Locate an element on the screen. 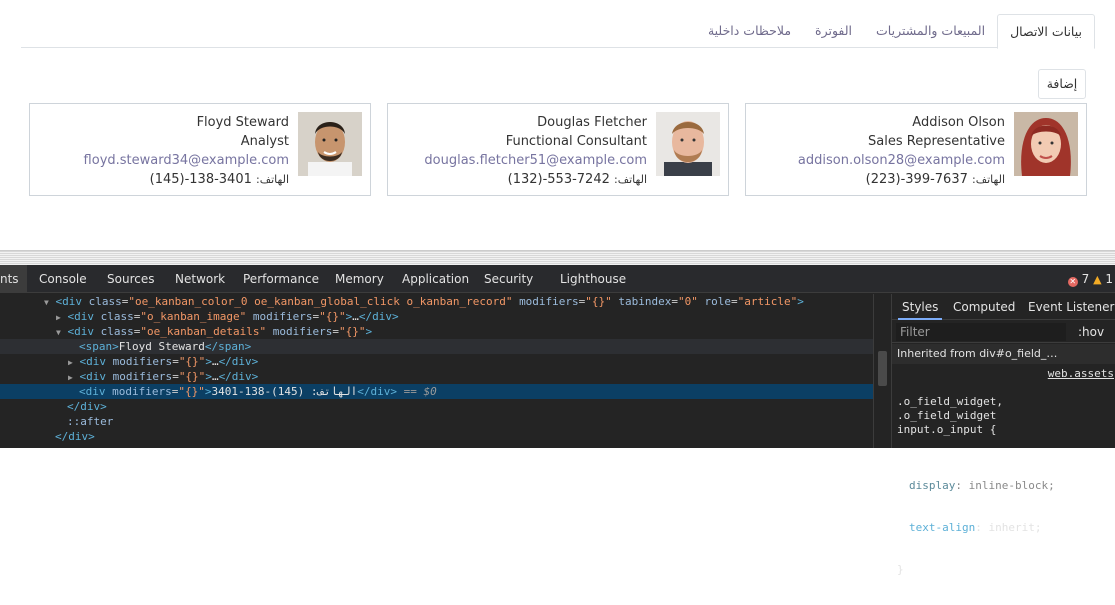  tab-console: Console is located at coordinates (63, 279).